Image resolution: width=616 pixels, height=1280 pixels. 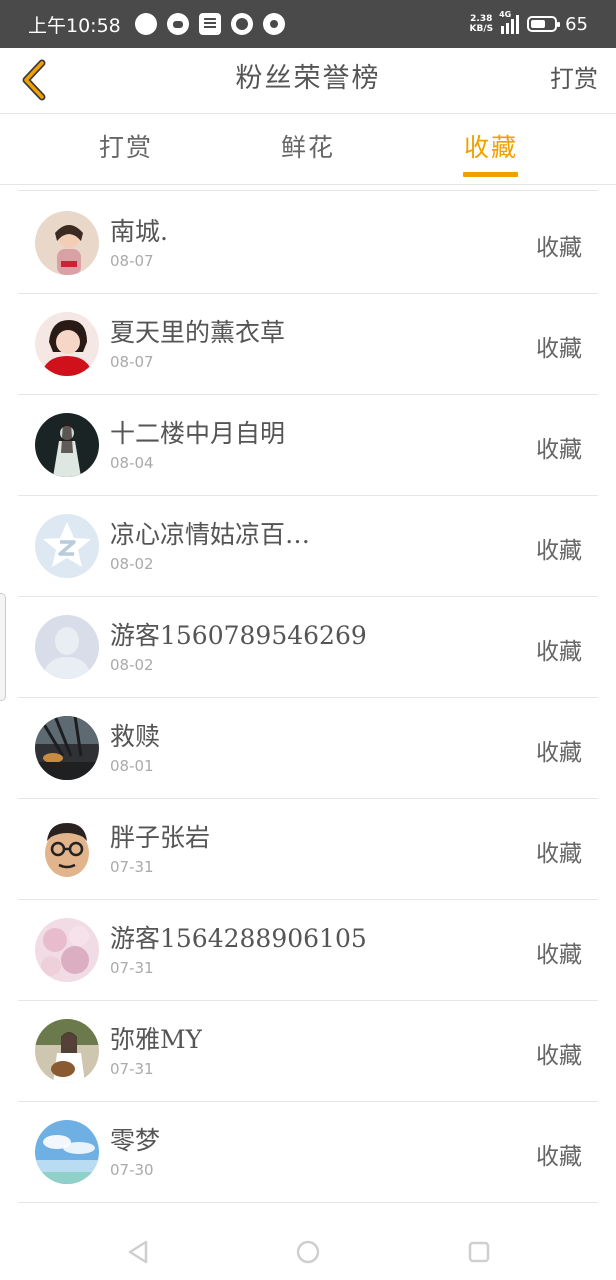 I want to click on user-name: 零梦, so click(x=135, y=1140).